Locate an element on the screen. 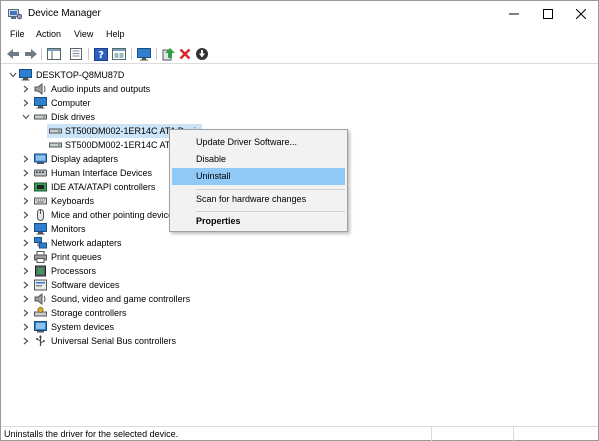 The image size is (599, 441). properties-button is located at coordinates (76, 54).